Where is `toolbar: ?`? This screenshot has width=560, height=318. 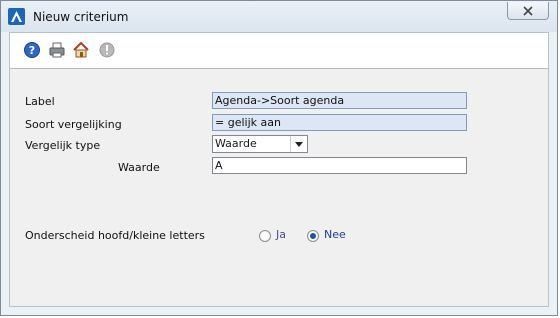 toolbar: ? is located at coordinates (279, 51).